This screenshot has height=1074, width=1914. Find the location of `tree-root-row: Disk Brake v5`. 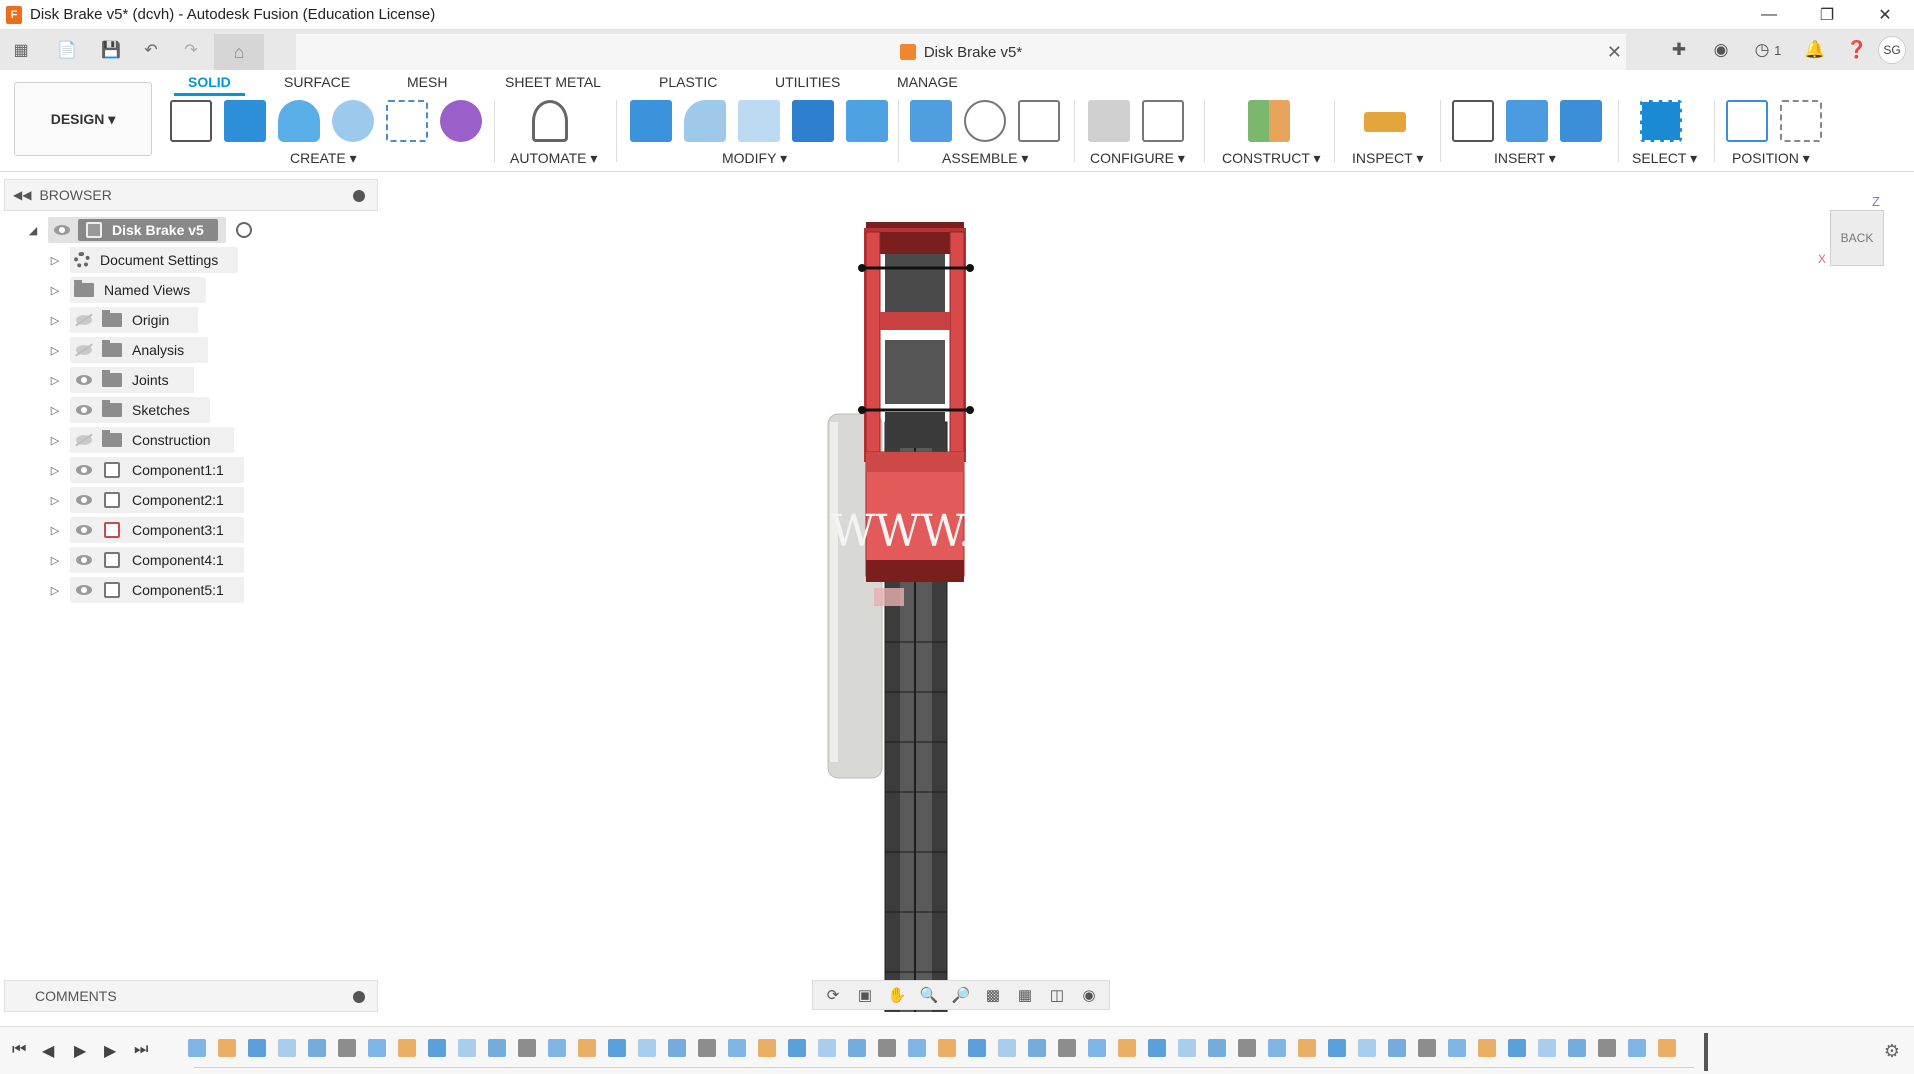

tree-root-row: Disk Brake v5 is located at coordinates (137, 230).